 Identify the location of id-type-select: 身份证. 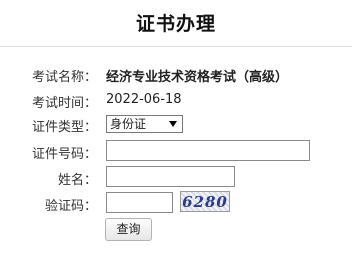
(144, 124).